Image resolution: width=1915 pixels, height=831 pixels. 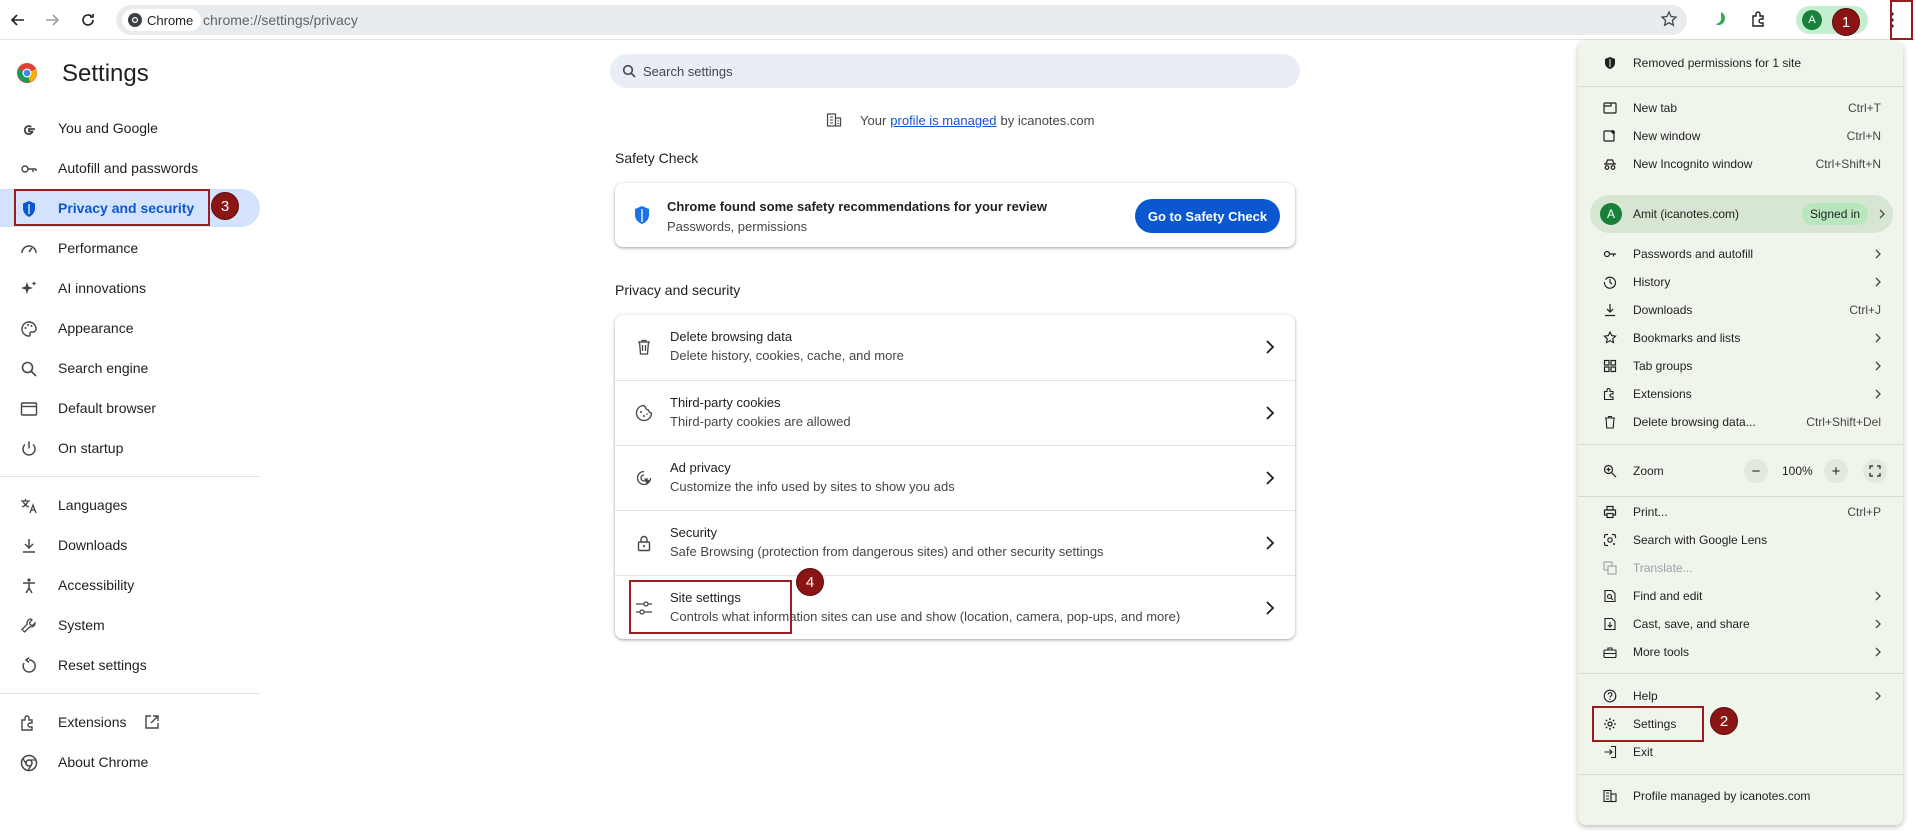 I want to click on reload-button, so click(x=88, y=20).